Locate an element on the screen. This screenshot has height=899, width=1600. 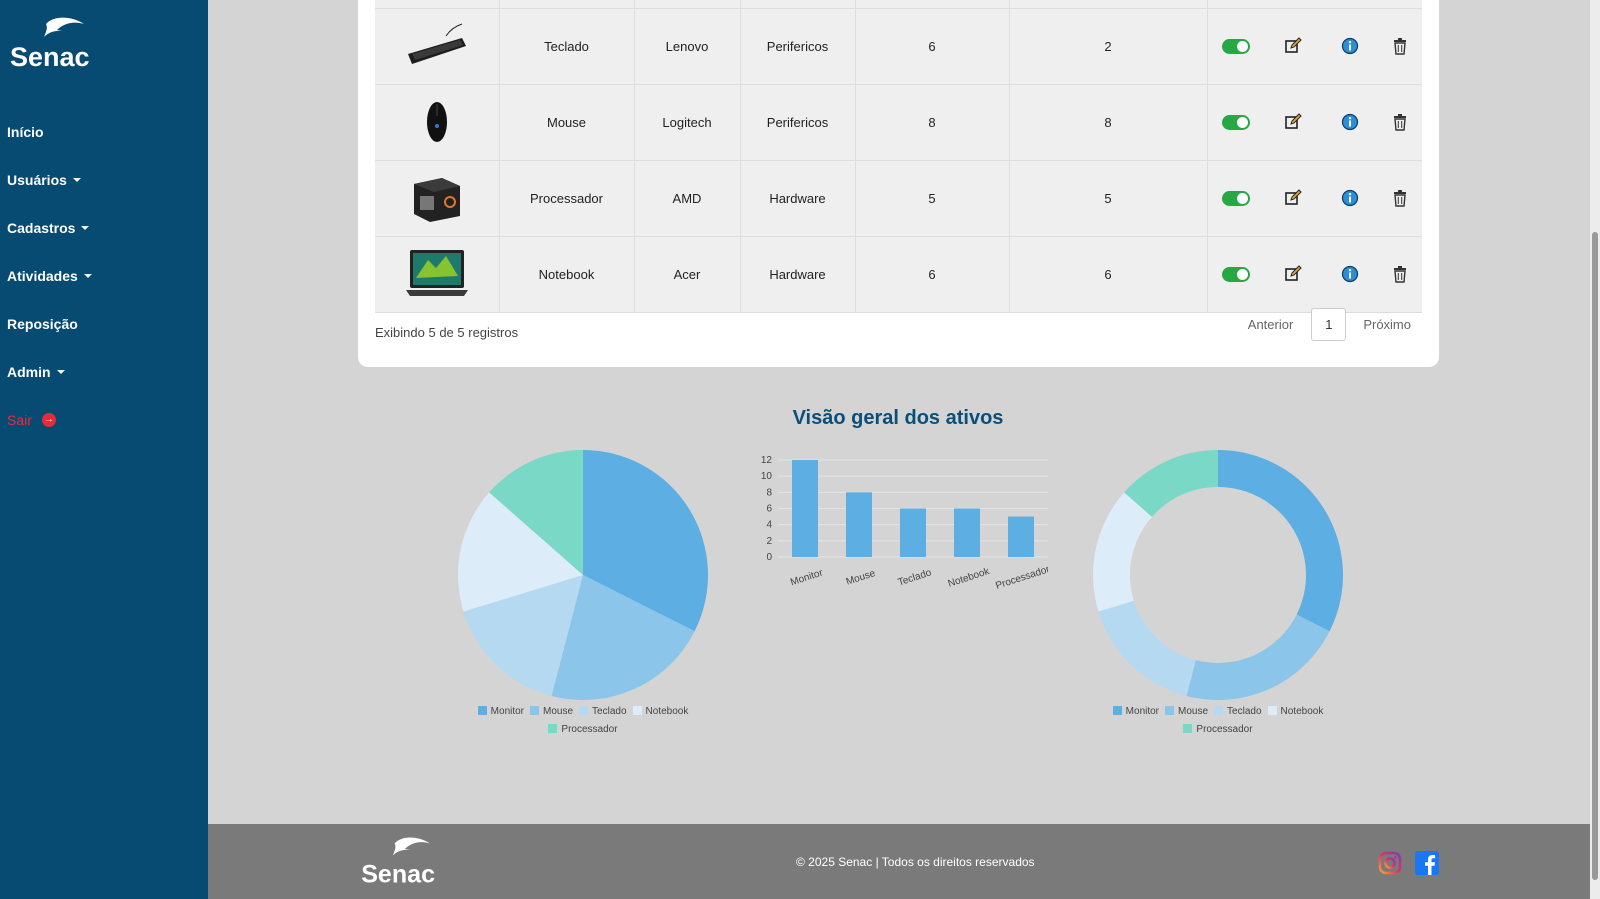
cell-category: Hardware is located at coordinates (798, 274).